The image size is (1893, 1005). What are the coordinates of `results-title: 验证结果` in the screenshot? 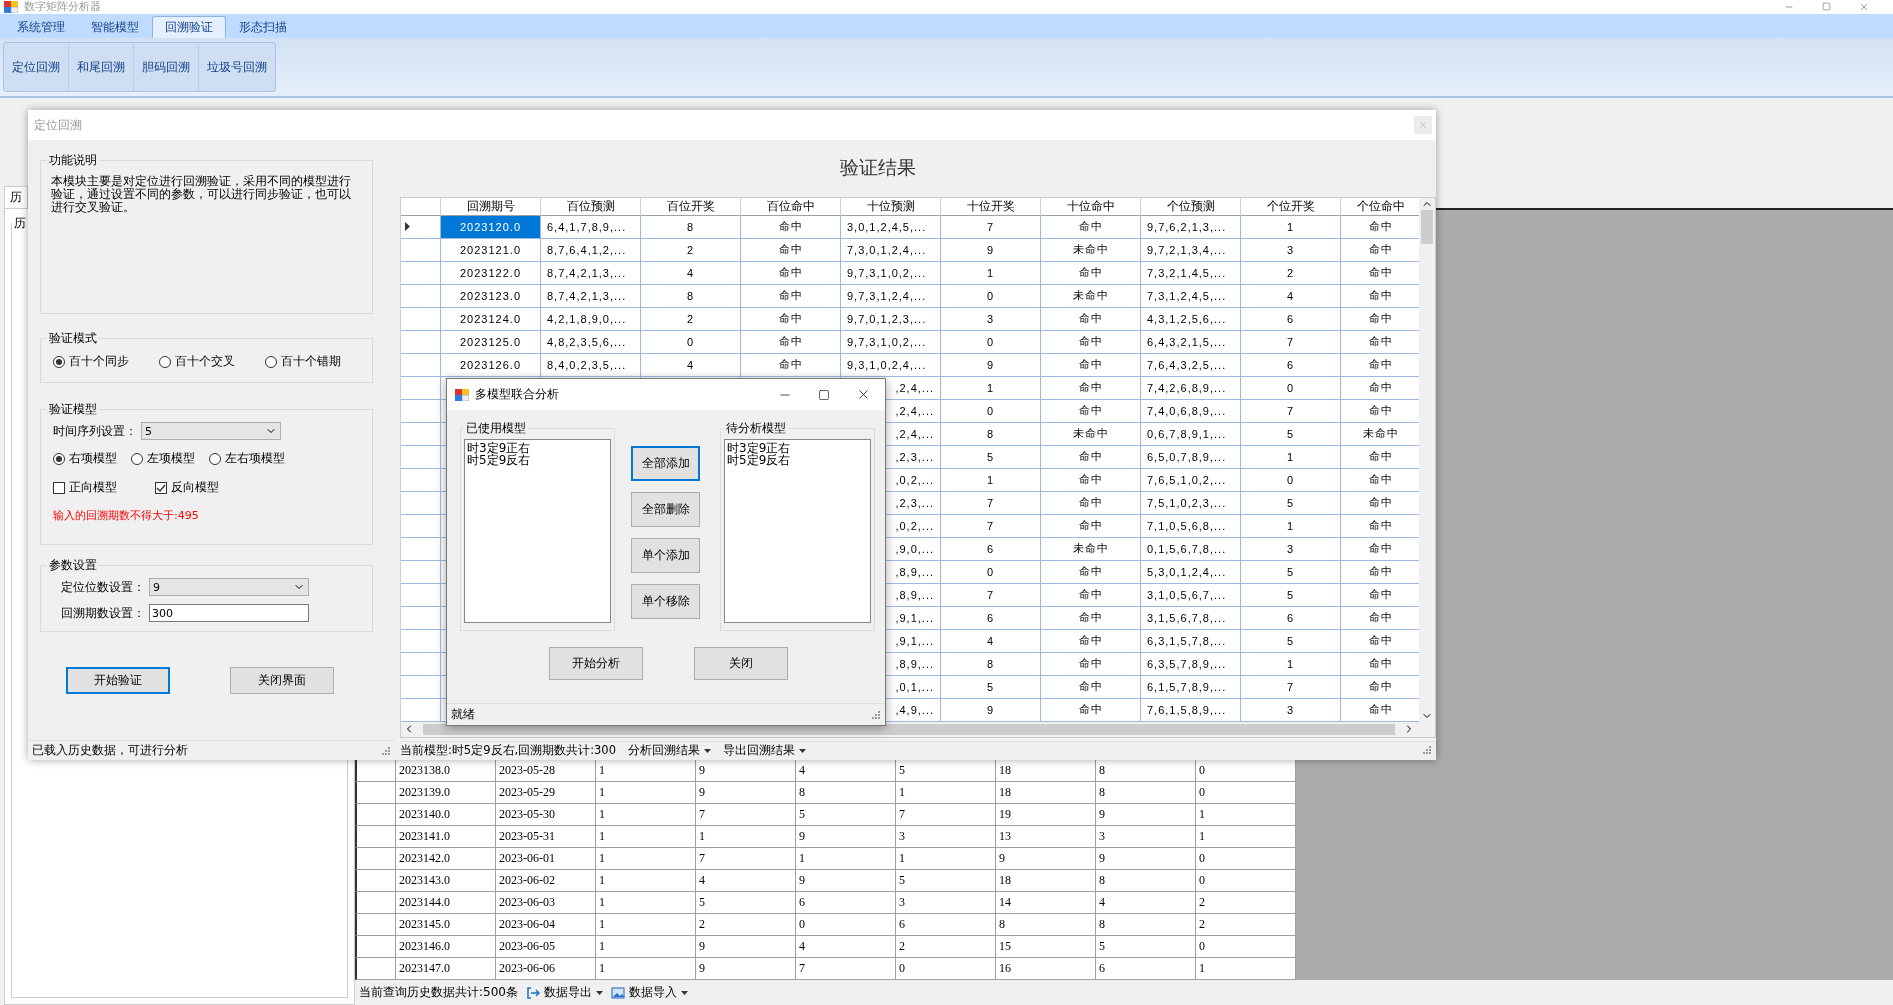 It's located at (878, 168).